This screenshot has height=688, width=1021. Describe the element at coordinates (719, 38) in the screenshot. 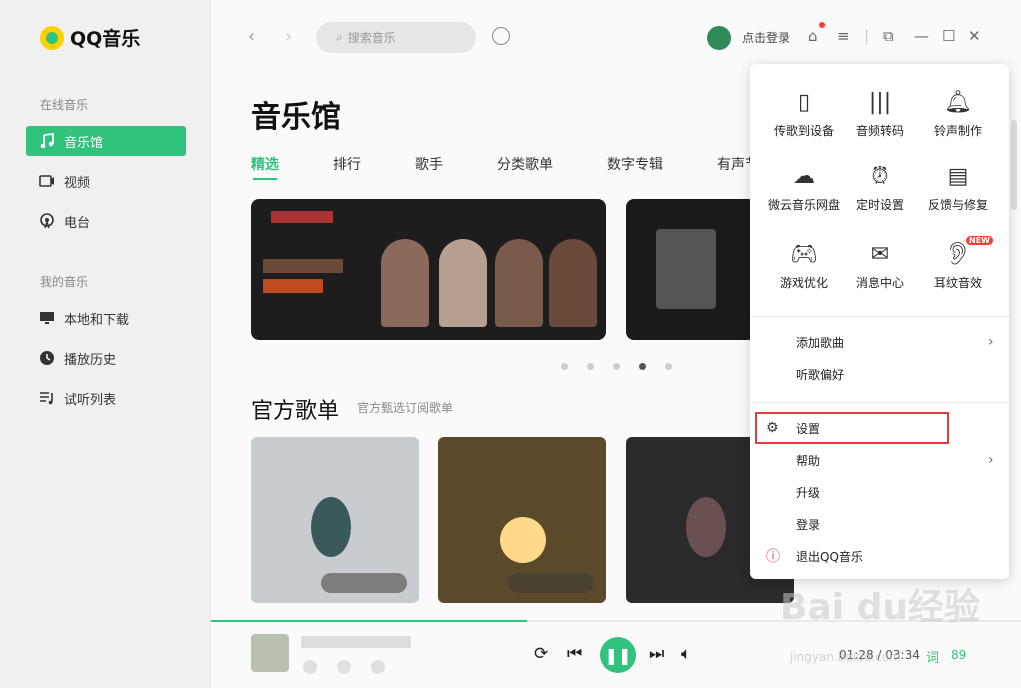

I see `avatar` at that location.